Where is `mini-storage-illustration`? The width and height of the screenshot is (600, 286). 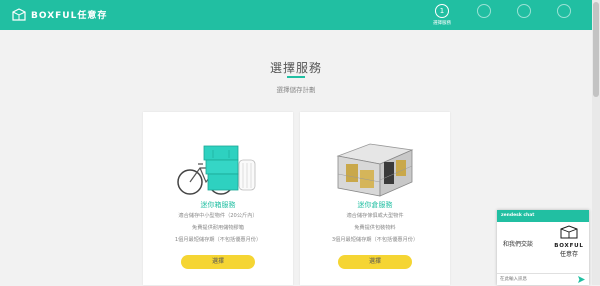
mini-storage-illustration is located at coordinates (375, 170).